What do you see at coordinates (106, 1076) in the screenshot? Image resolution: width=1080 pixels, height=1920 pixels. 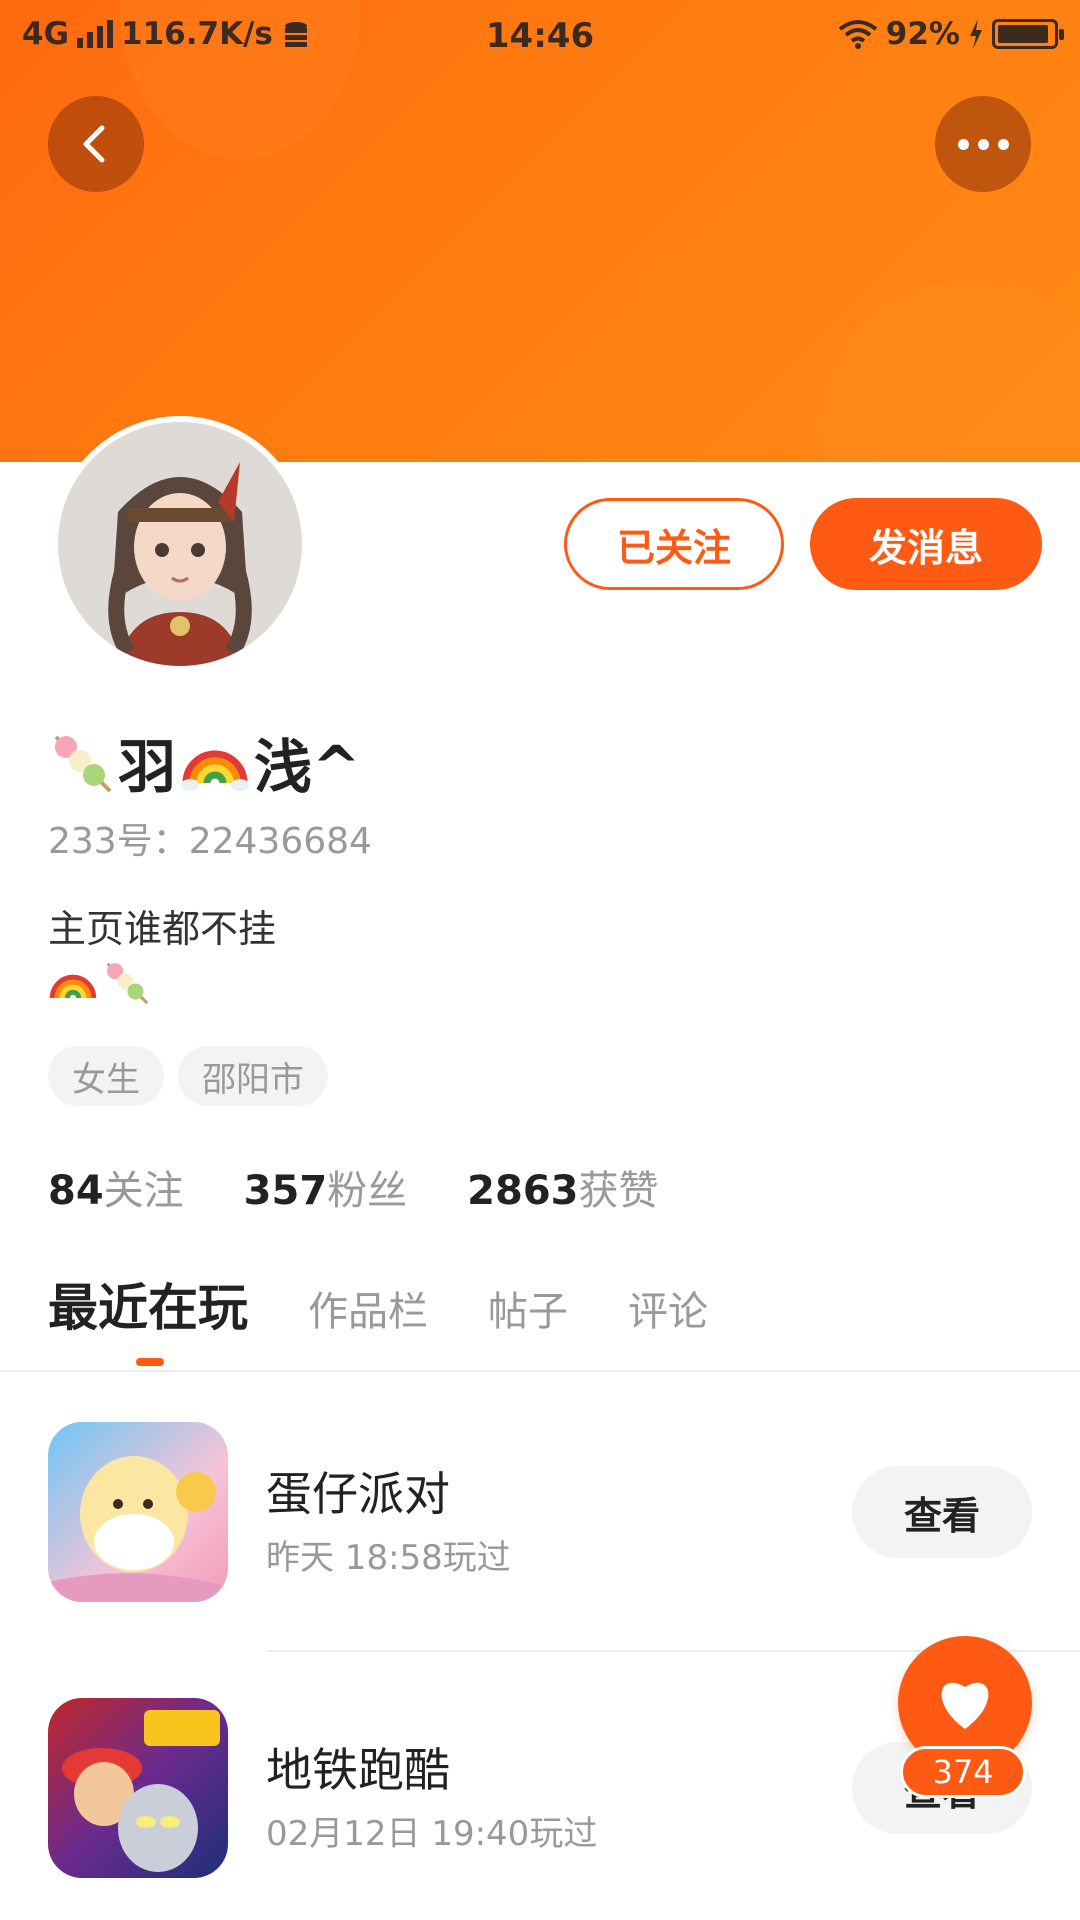 I see `gender-tag: 女生` at bounding box center [106, 1076].